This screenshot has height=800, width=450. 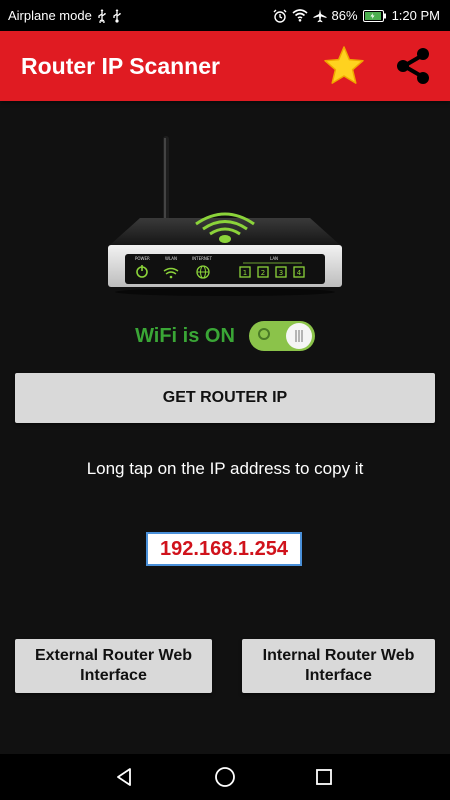 I want to click on lan-port-3: 3, so click(x=281, y=273).